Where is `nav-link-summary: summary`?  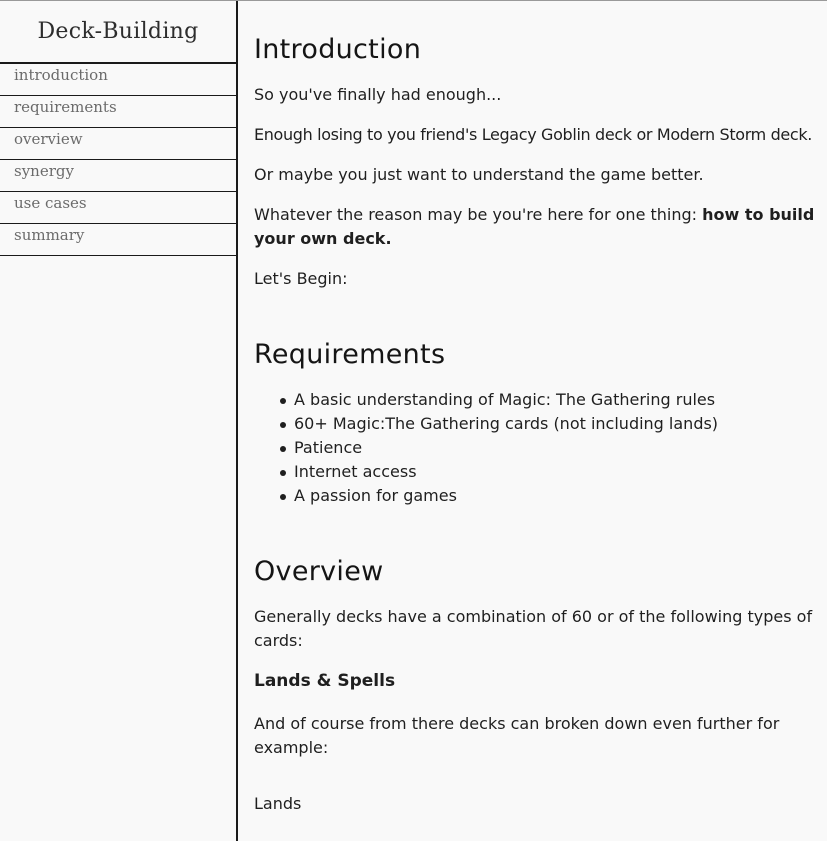
nav-link-summary: summary is located at coordinates (118, 240).